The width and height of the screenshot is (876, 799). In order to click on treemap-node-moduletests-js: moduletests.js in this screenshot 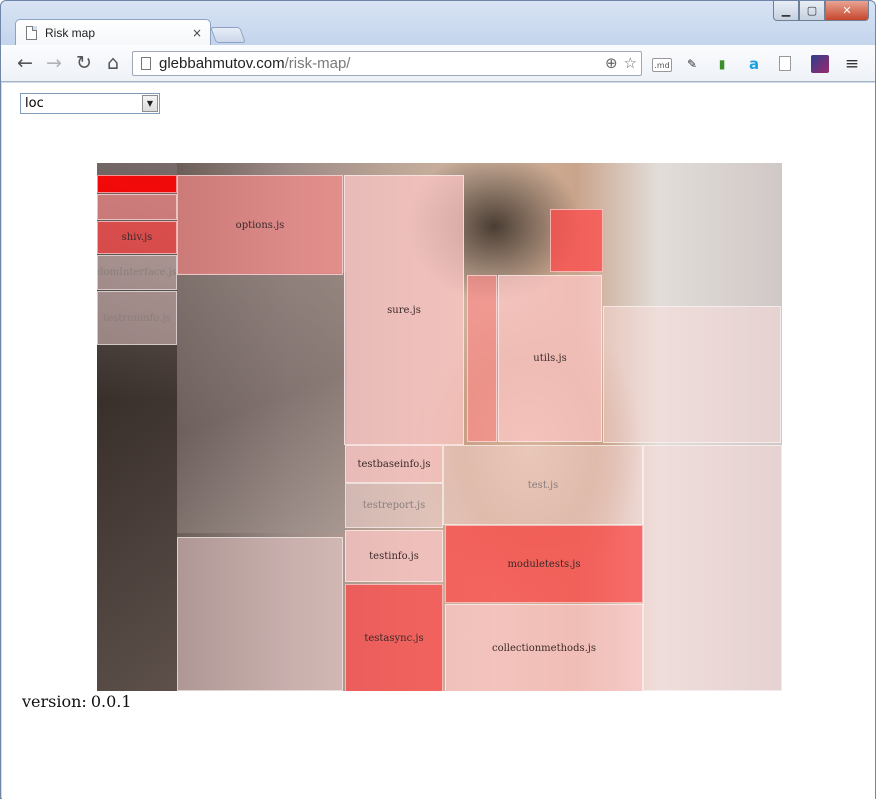, I will do `click(544, 564)`.